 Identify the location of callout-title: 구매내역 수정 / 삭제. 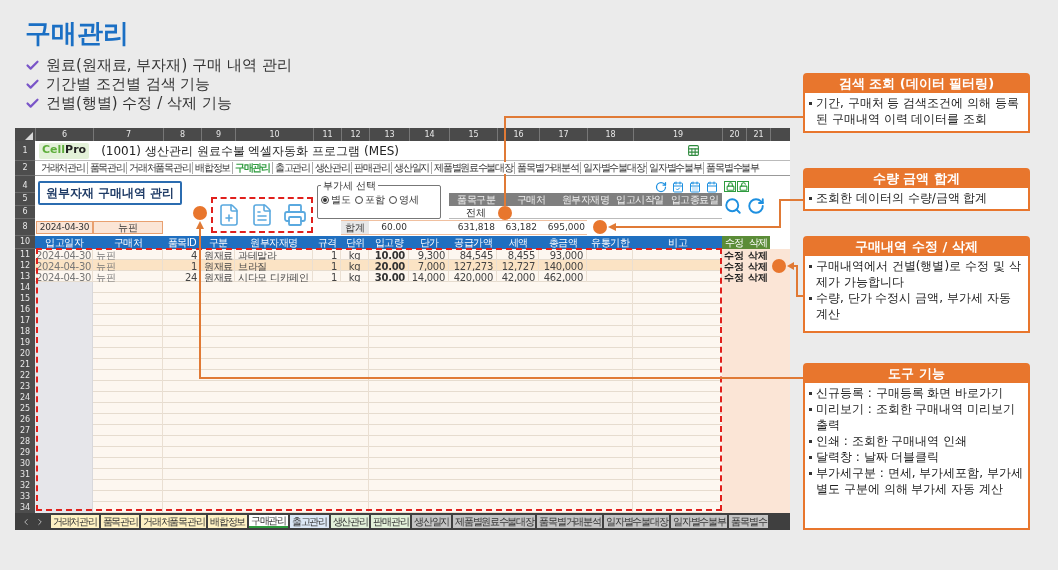
(916, 247).